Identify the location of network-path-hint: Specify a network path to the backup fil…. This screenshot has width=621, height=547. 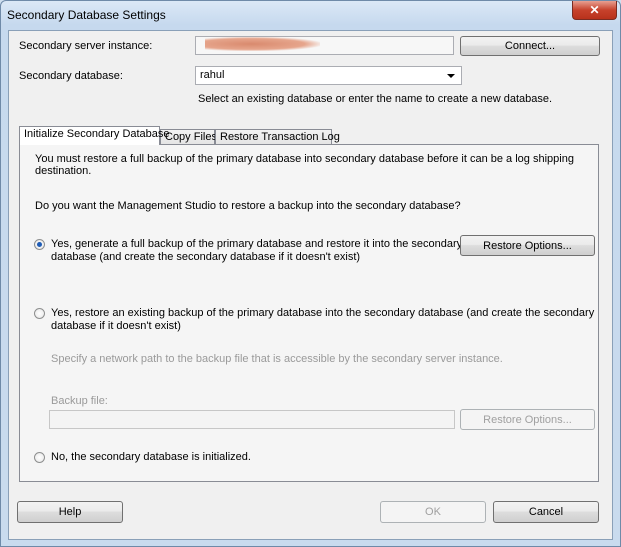
(277, 359).